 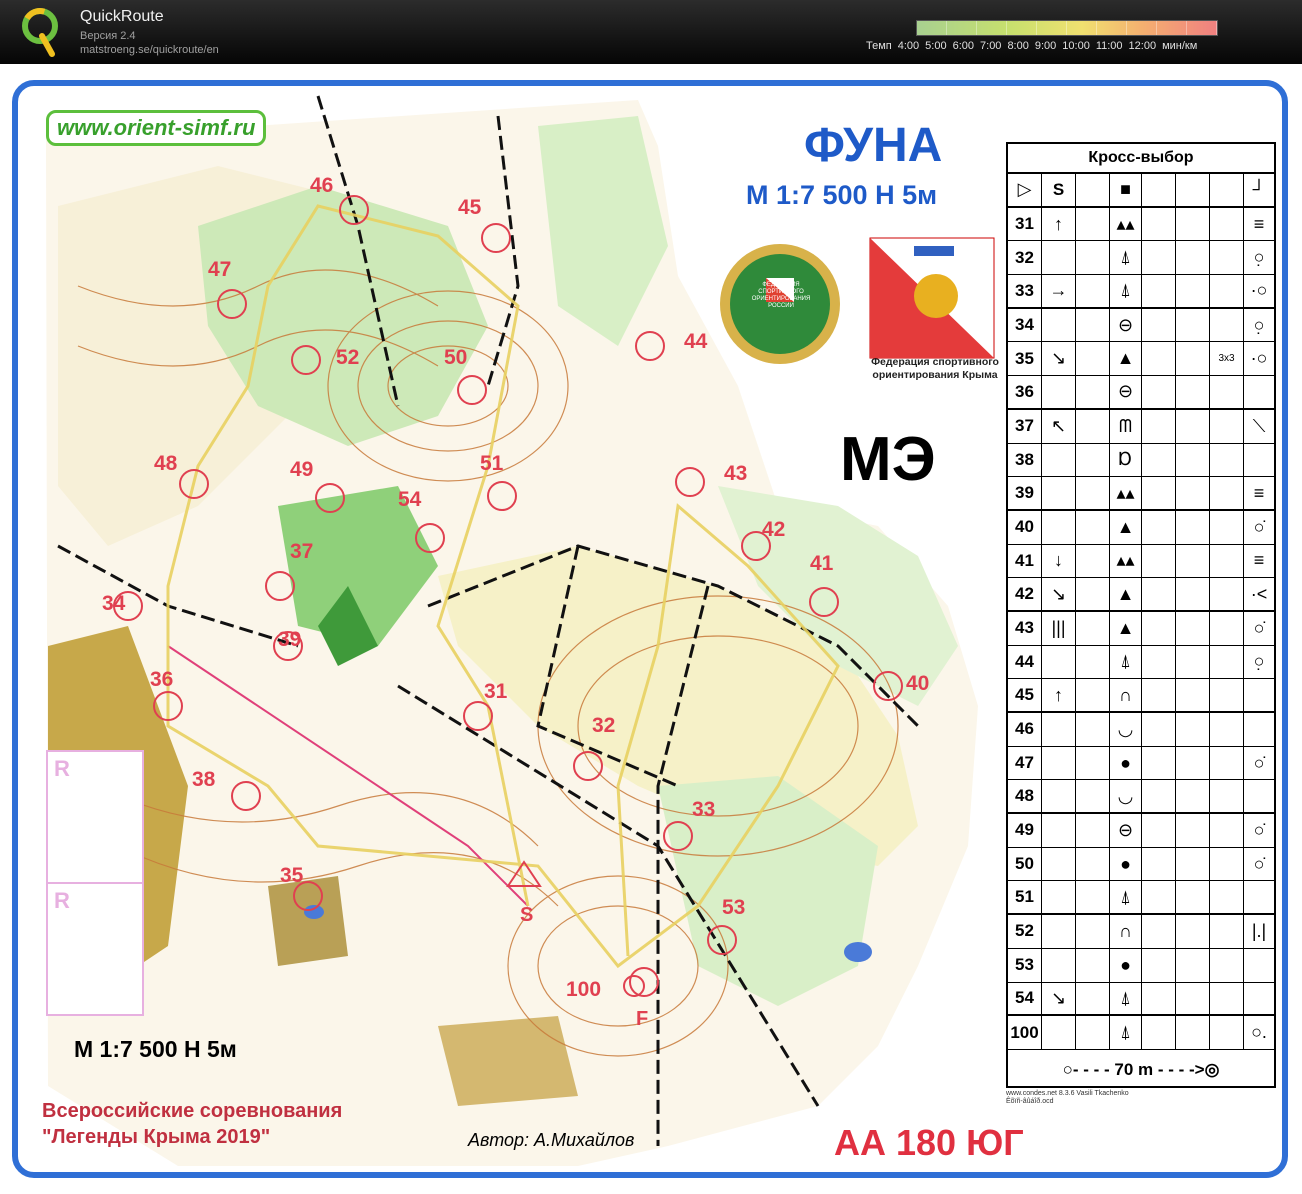 What do you see at coordinates (122, 16) in the screenshot?
I see `app-name: QuickRoute` at bounding box center [122, 16].